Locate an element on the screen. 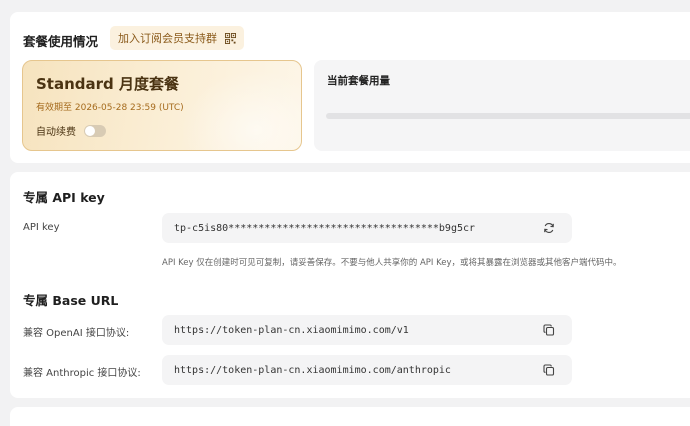 The image size is (690, 426). auto-renew-toggle is located at coordinates (95, 130).